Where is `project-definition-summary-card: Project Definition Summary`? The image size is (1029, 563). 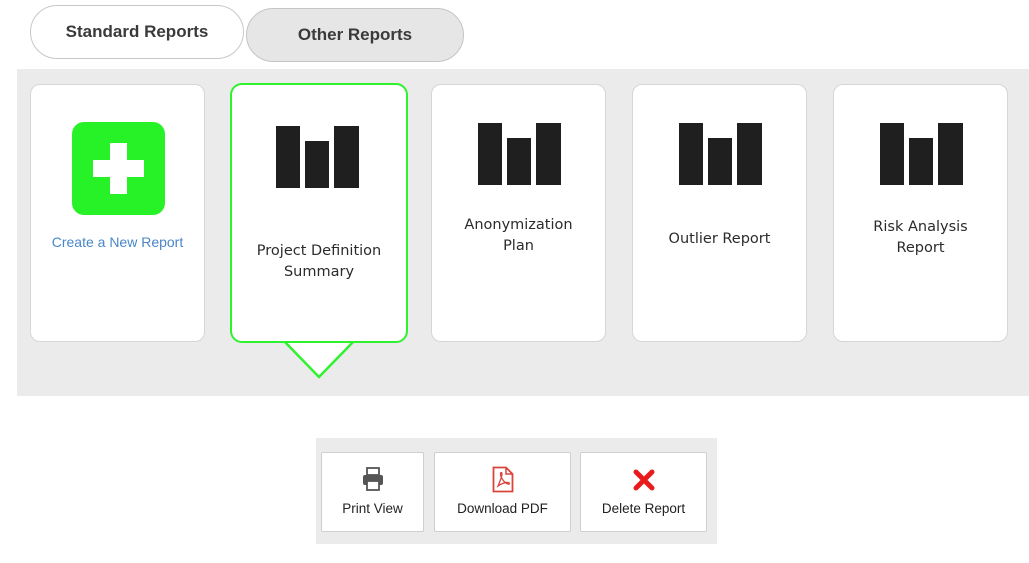 project-definition-summary-card: Project Definition Summary is located at coordinates (319, 213).